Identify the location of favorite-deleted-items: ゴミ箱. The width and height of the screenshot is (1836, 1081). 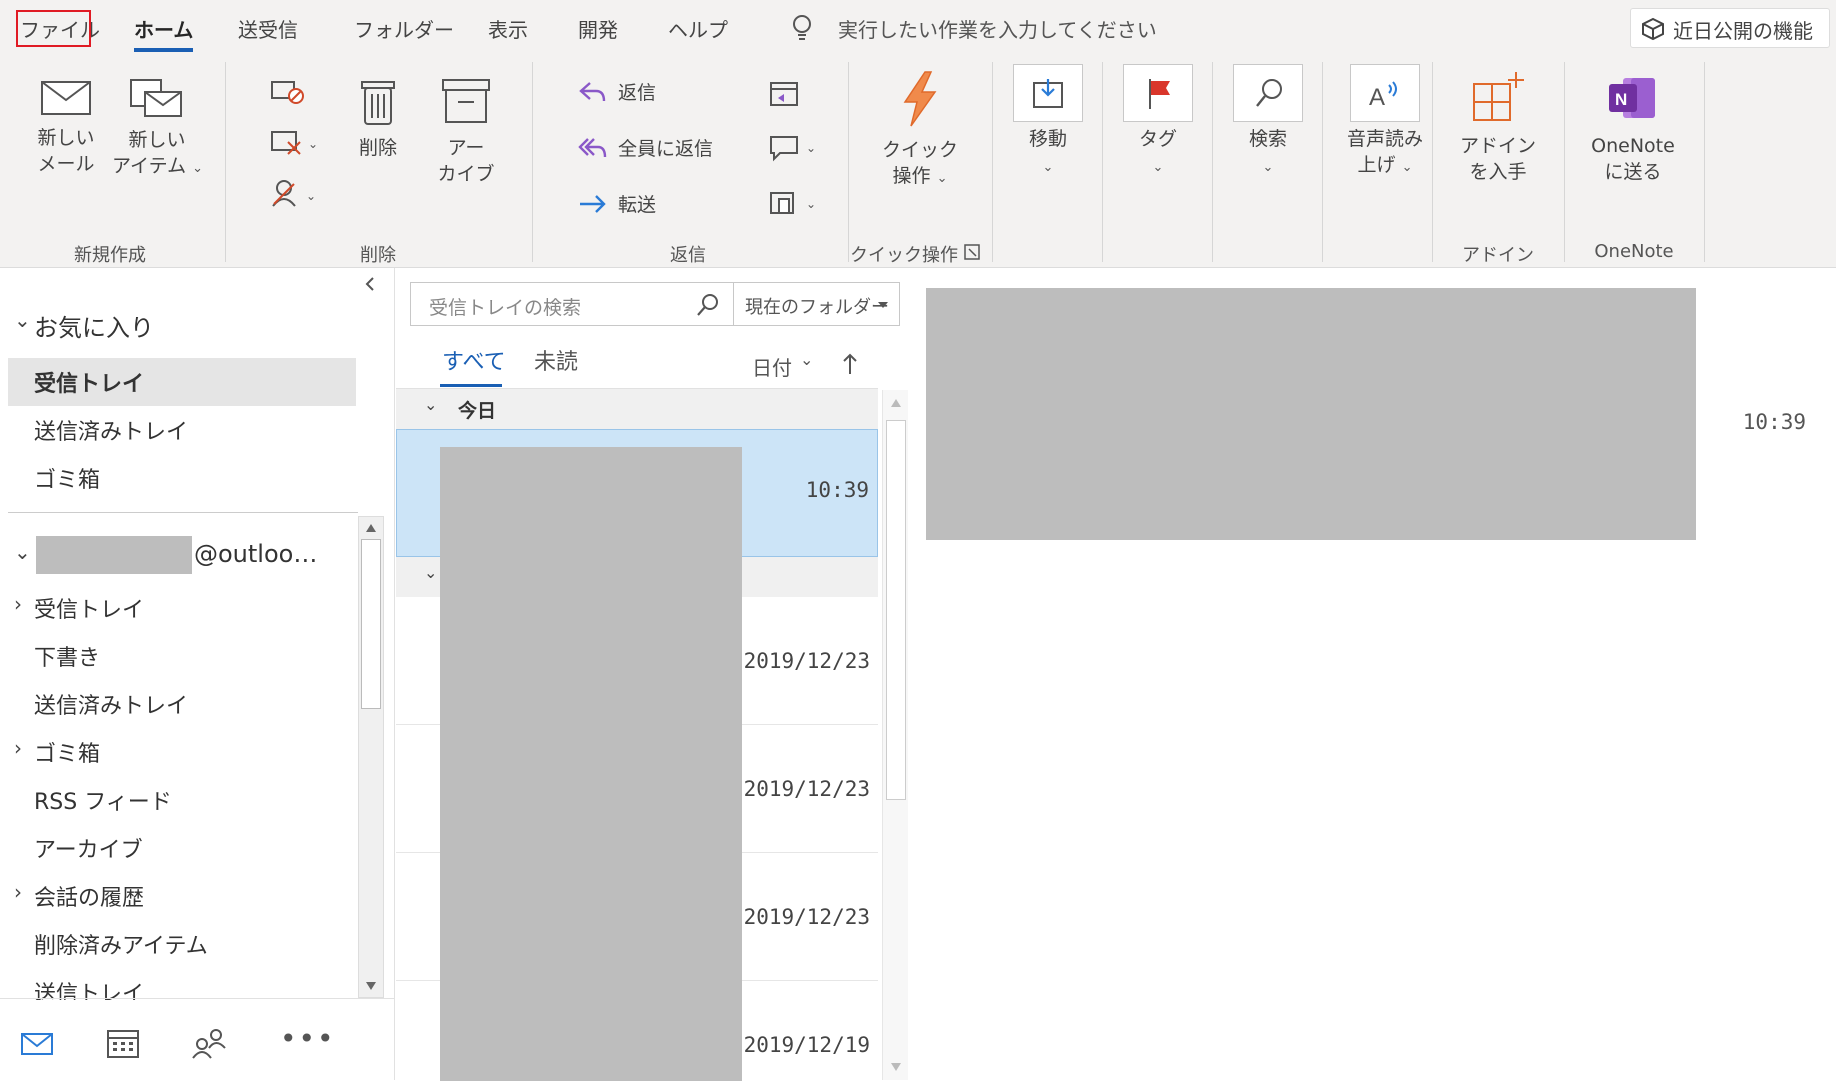
(67, 478).